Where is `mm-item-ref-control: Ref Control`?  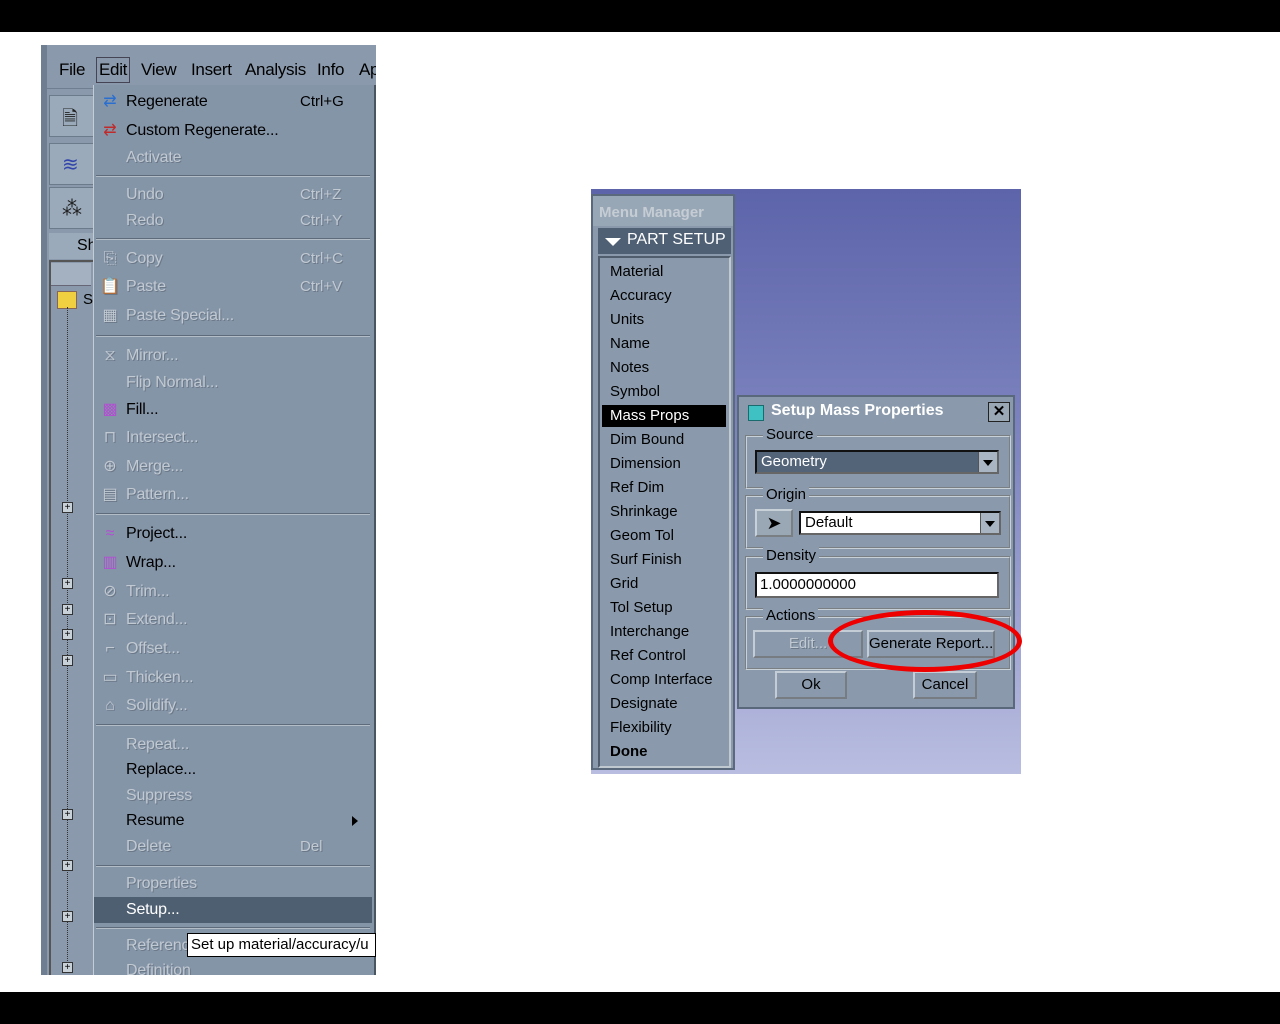
mm-item-ref-control: Ref Control is located at coordinates (664, 656).